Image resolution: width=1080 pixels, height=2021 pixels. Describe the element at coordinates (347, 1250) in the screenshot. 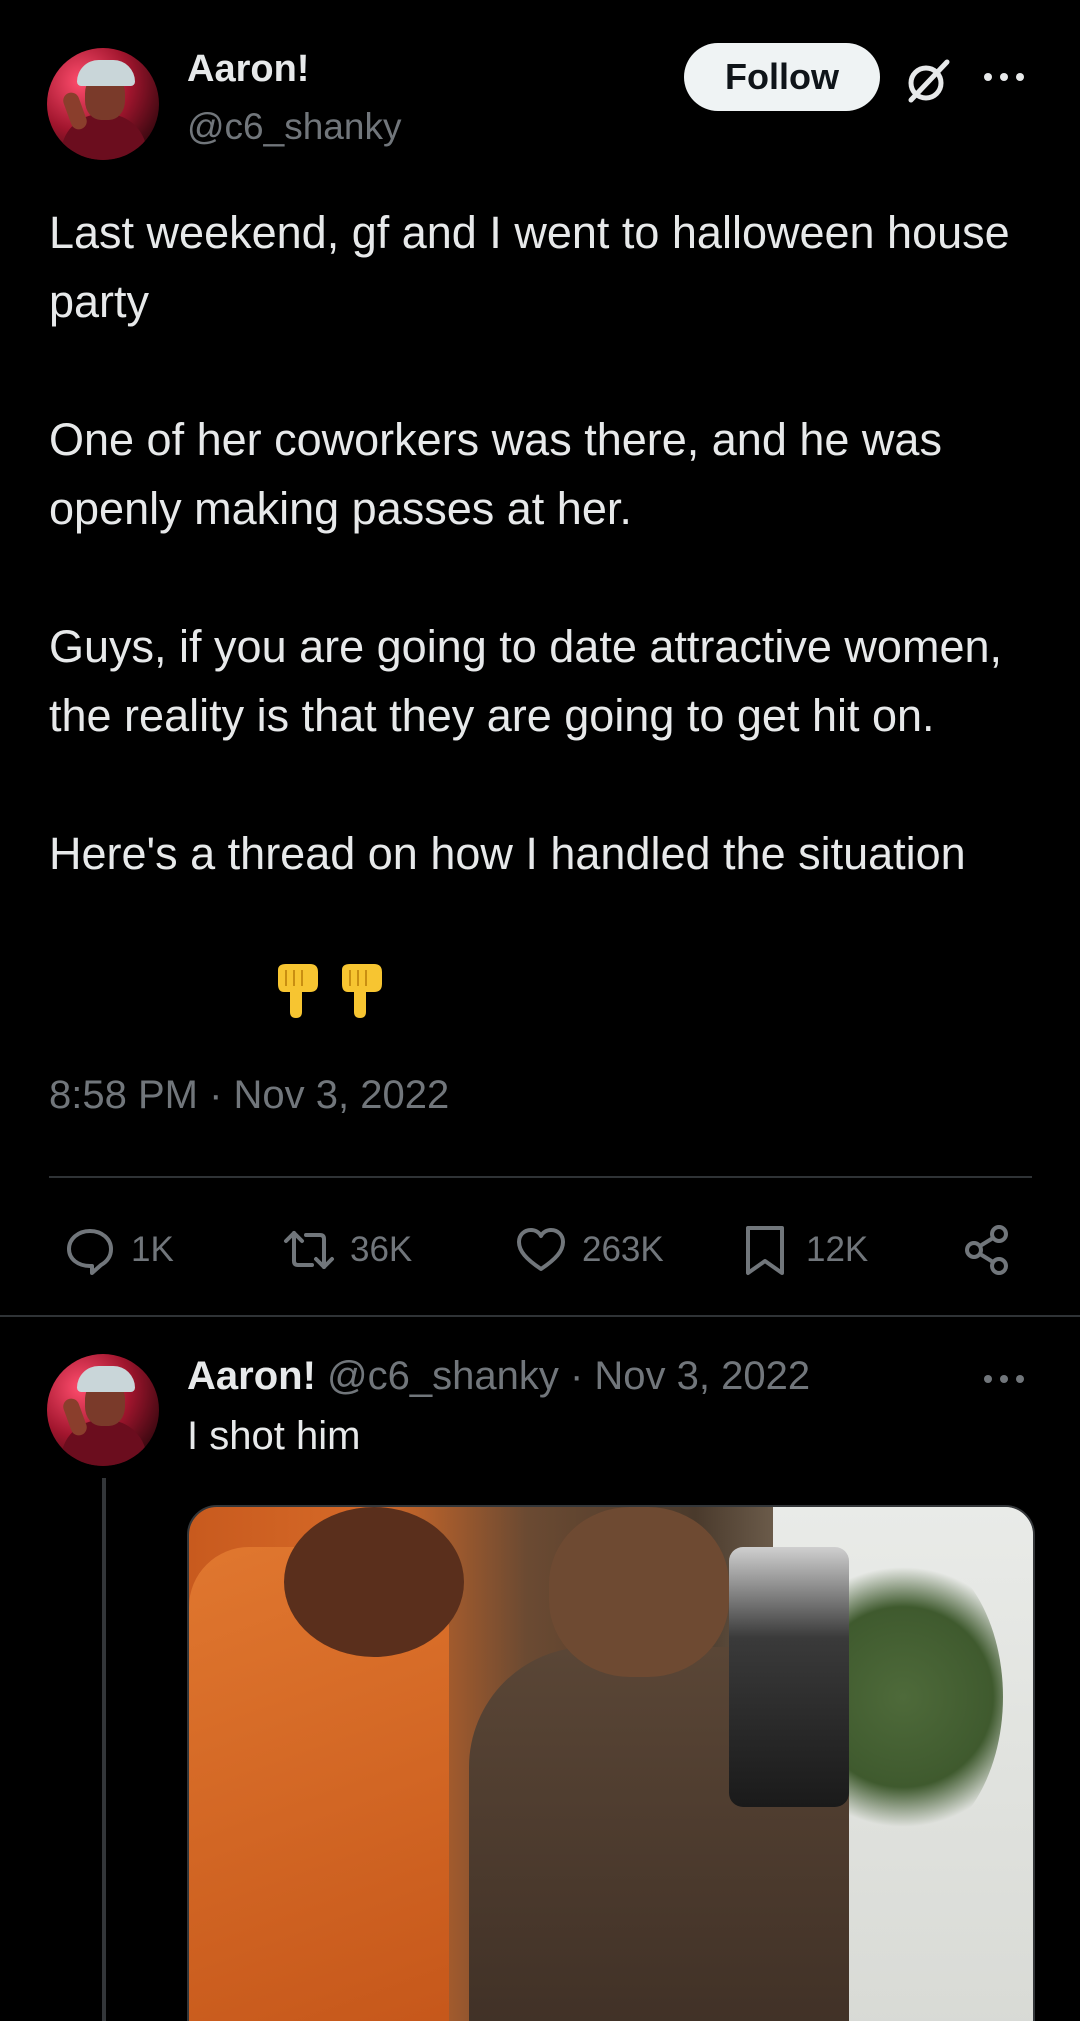

I see `repost-button: 36K` at that location.